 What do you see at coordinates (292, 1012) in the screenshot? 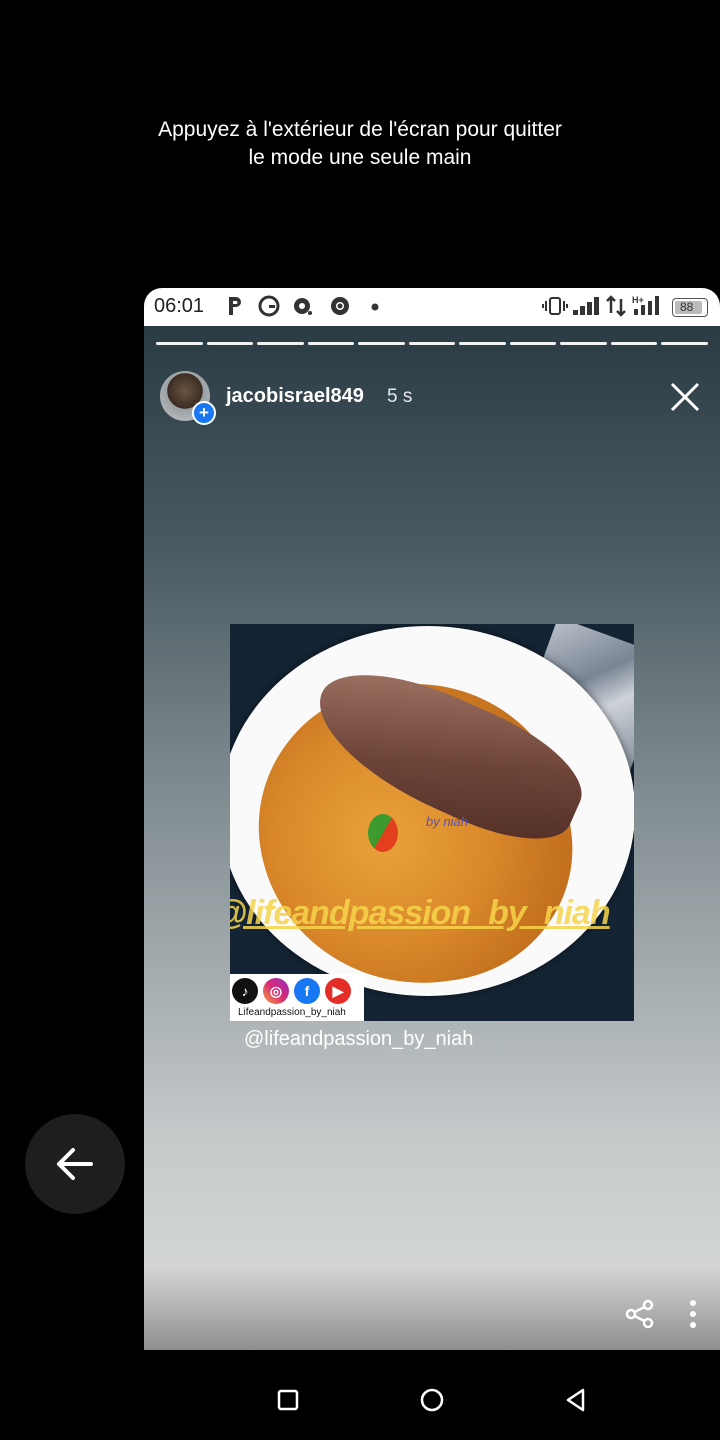
I see `social-handle: Lifeandpassion_by_niah` at bounding box center [292, 1012].